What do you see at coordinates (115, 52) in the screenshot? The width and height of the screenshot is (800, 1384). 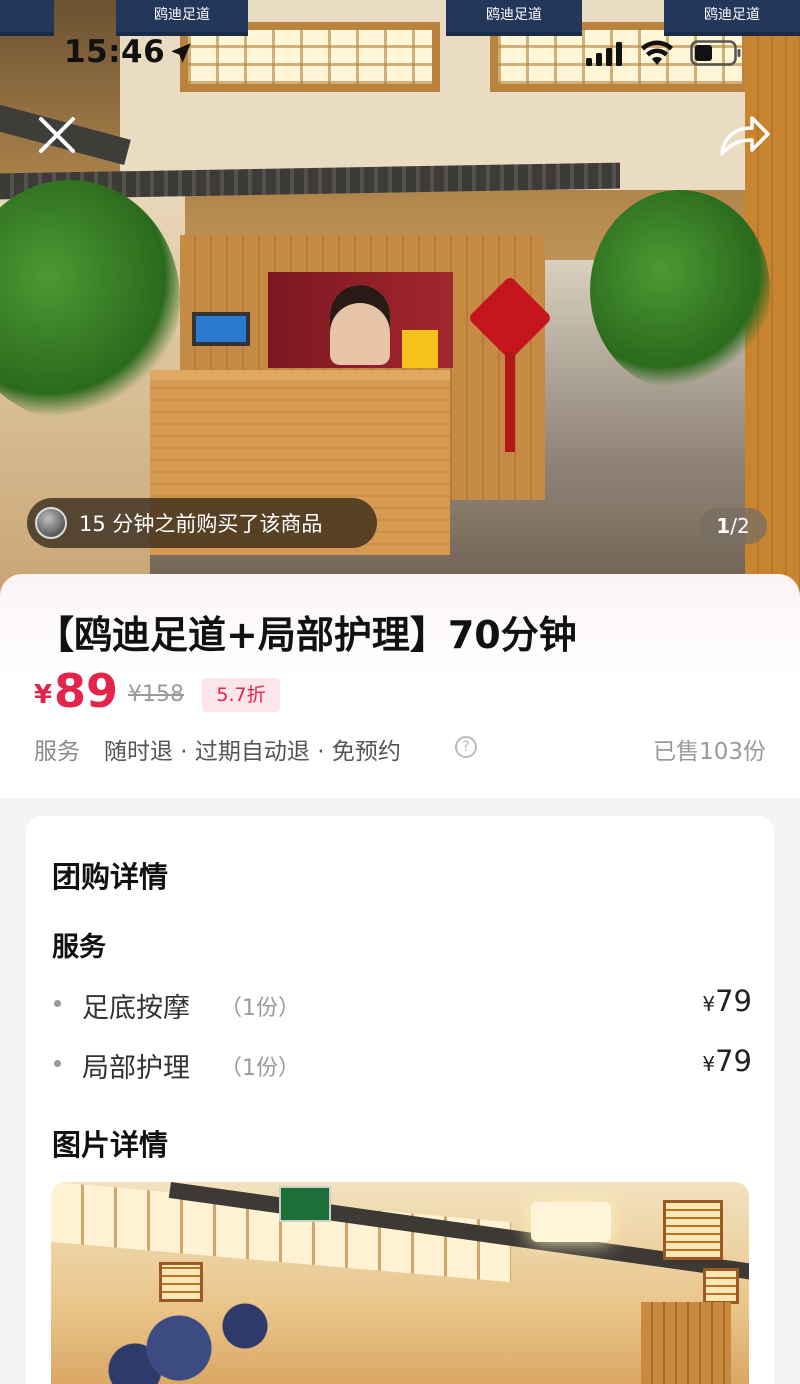 I see `status-time: 15:46` at bounding box center [115, 52].